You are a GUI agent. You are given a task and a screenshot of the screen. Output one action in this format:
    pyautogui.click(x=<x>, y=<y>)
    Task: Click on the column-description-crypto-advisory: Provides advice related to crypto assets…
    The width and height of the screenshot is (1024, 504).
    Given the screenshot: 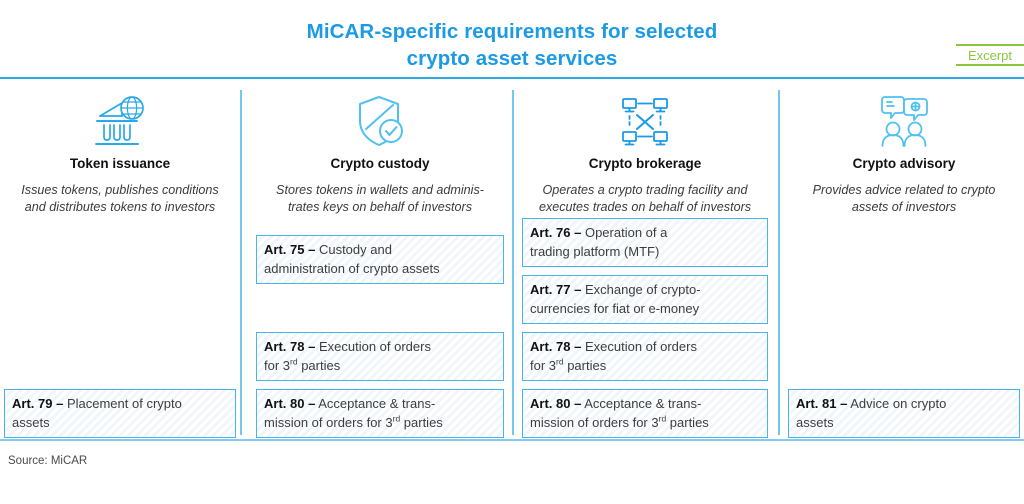 What is the action you would take?
    pyautogui.click(x=904, y=199)
    